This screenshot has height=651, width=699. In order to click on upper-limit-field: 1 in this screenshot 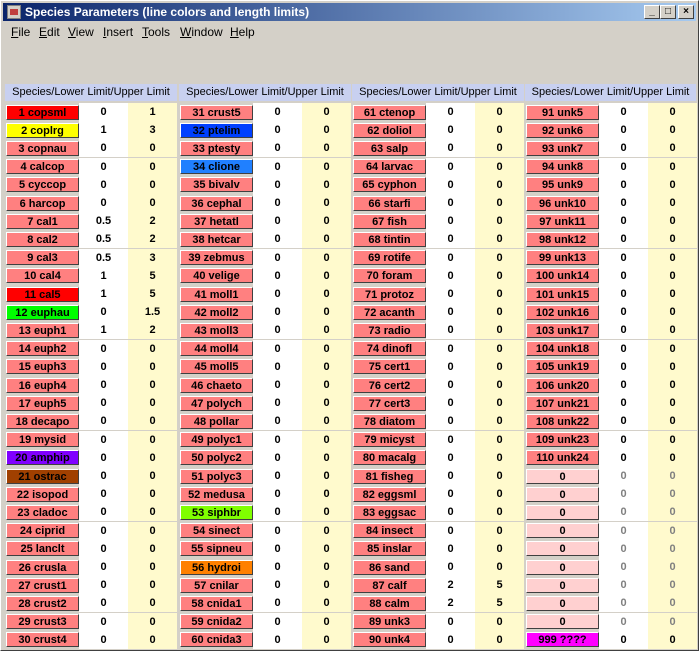, I will do `click(152, 112)`.